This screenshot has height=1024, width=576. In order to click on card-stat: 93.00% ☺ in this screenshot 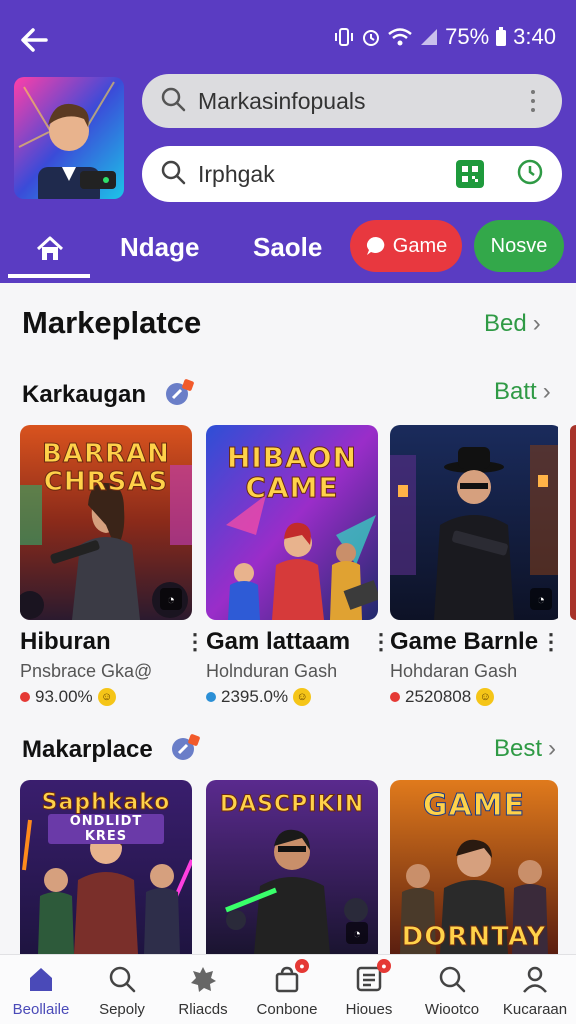, I will do `click(68, 697)`.